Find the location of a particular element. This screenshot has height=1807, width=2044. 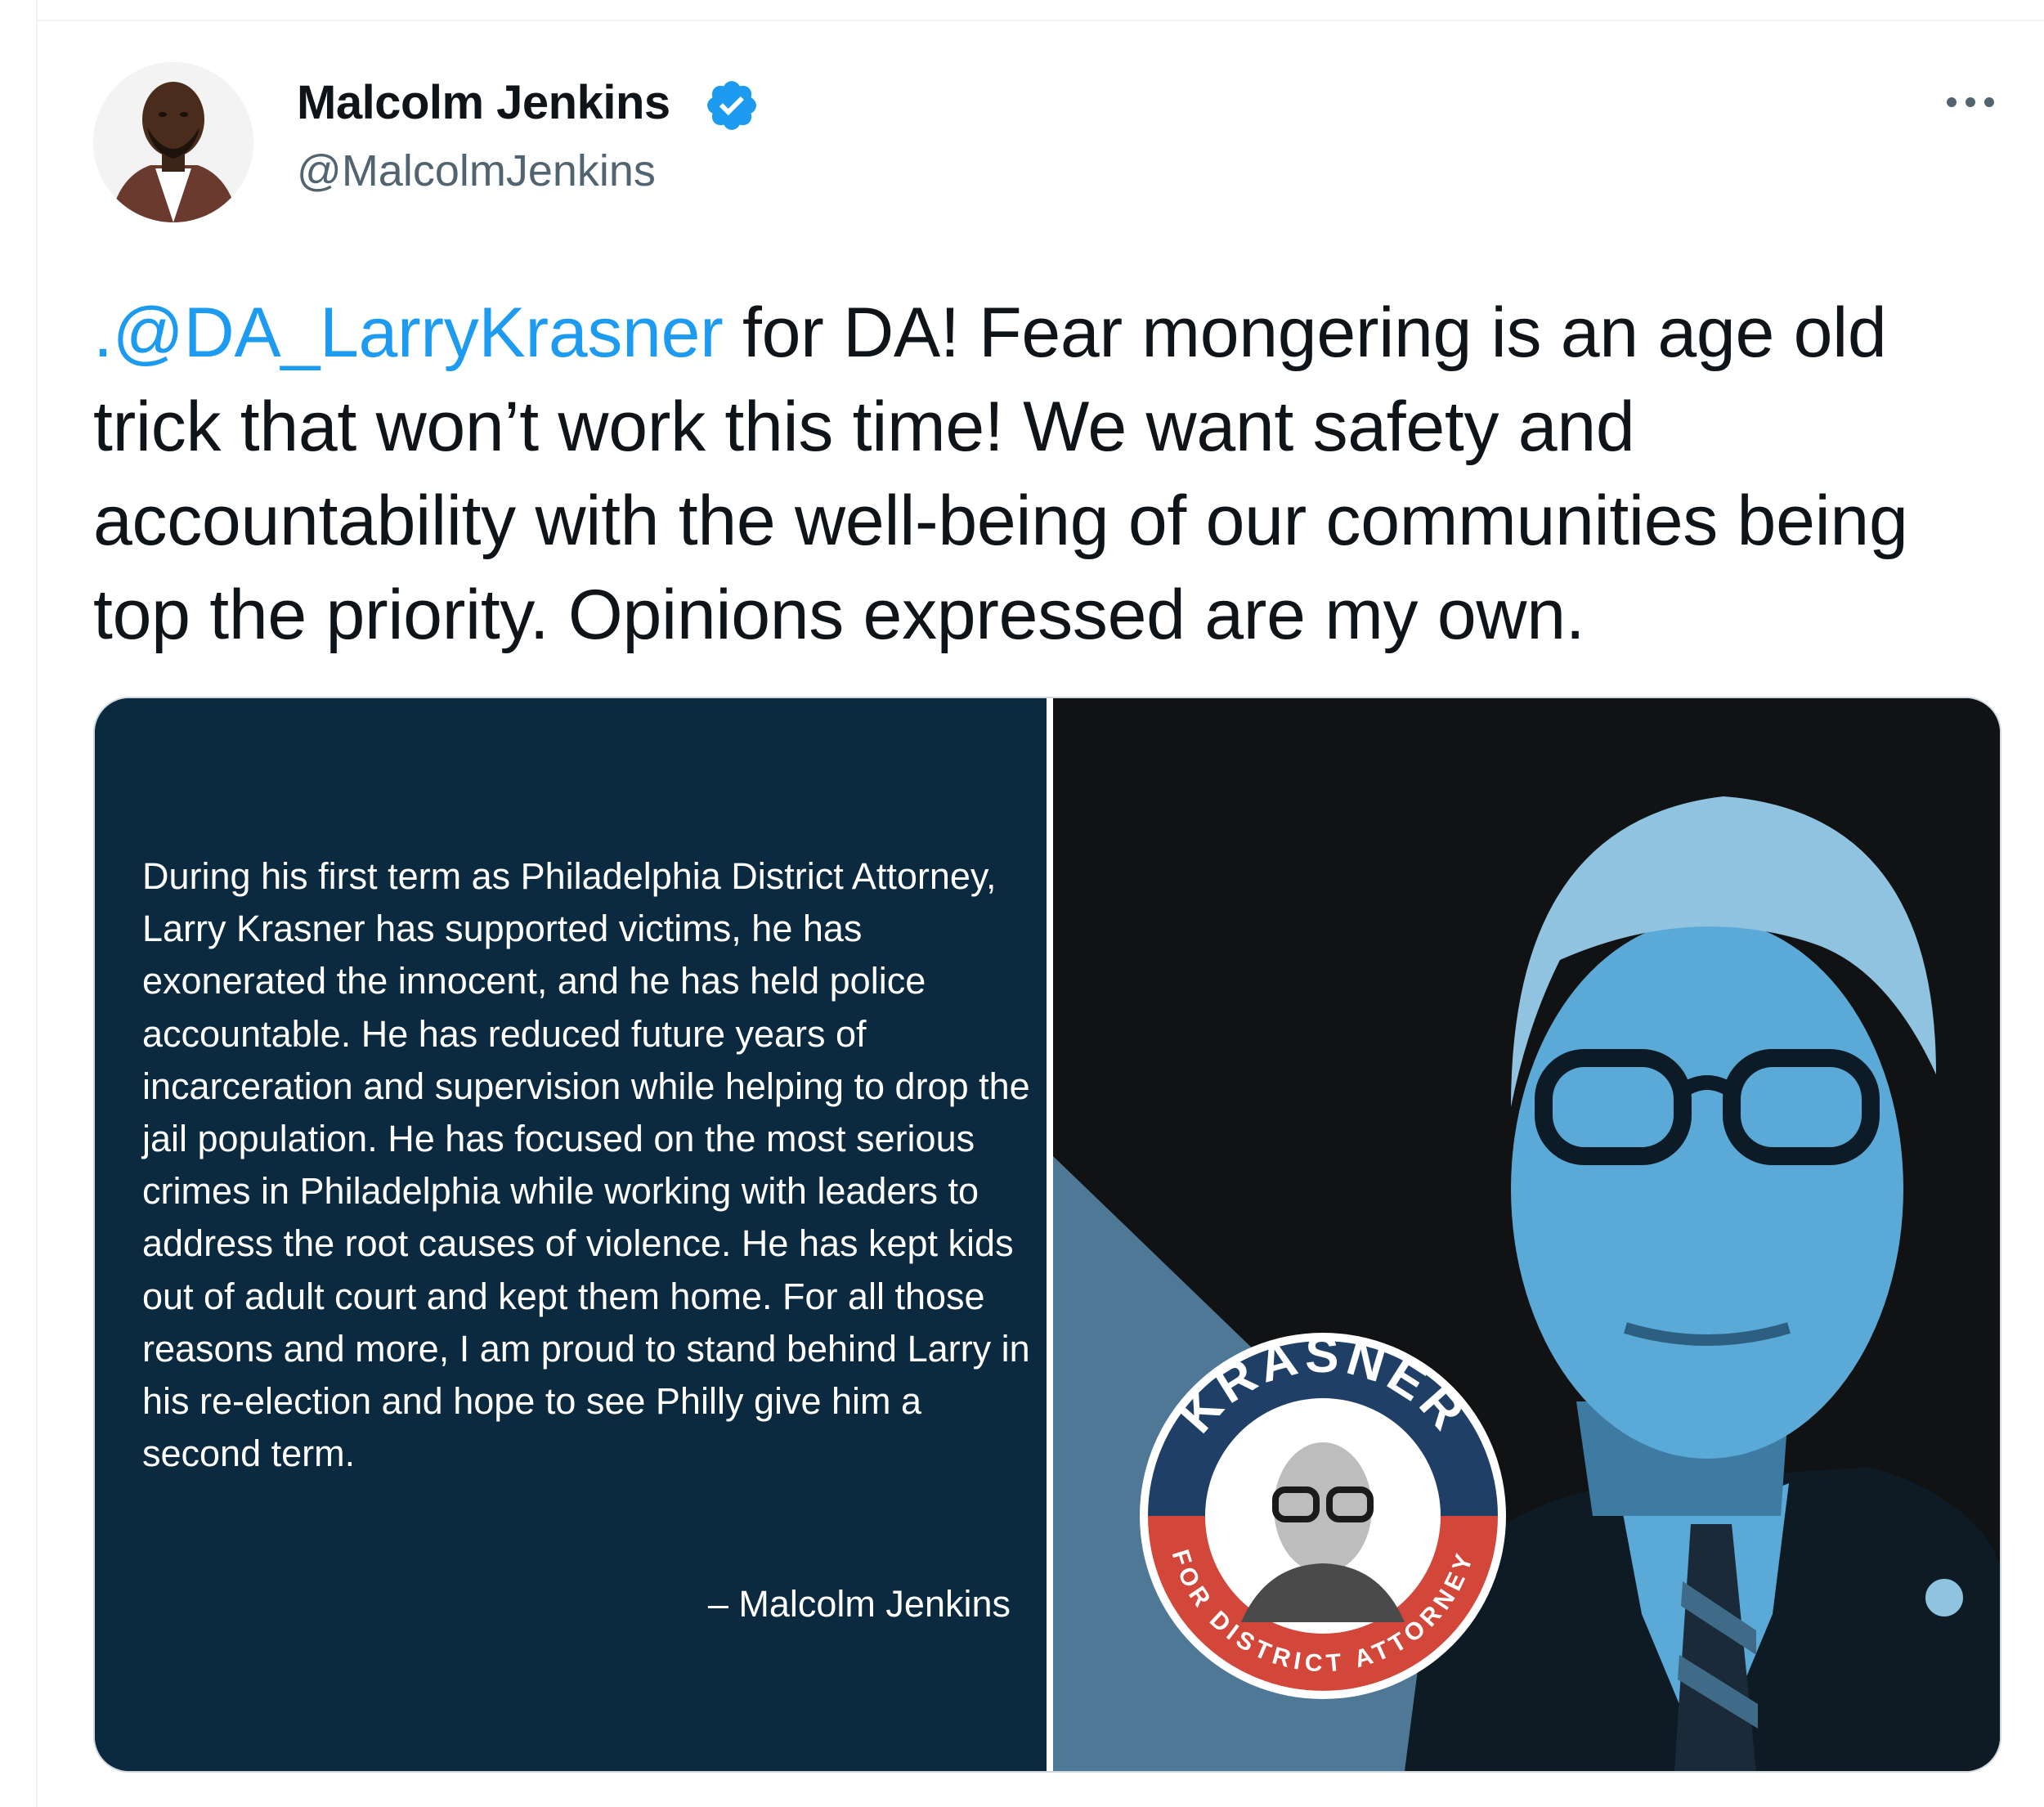

quote-attribution: – Malcolm Jenkins is located at coordinates (859, 1604).